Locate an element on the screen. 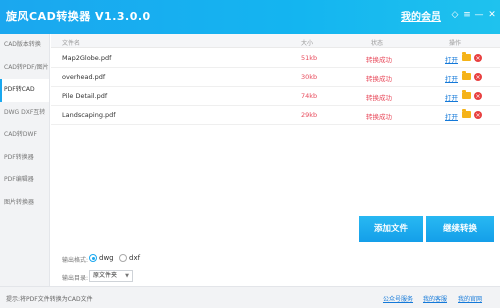  status-bar: 提示:将PDF文件转换为CAD文件 公众号服务 我的客服 我的官网 is located at coordinates (250, 297).